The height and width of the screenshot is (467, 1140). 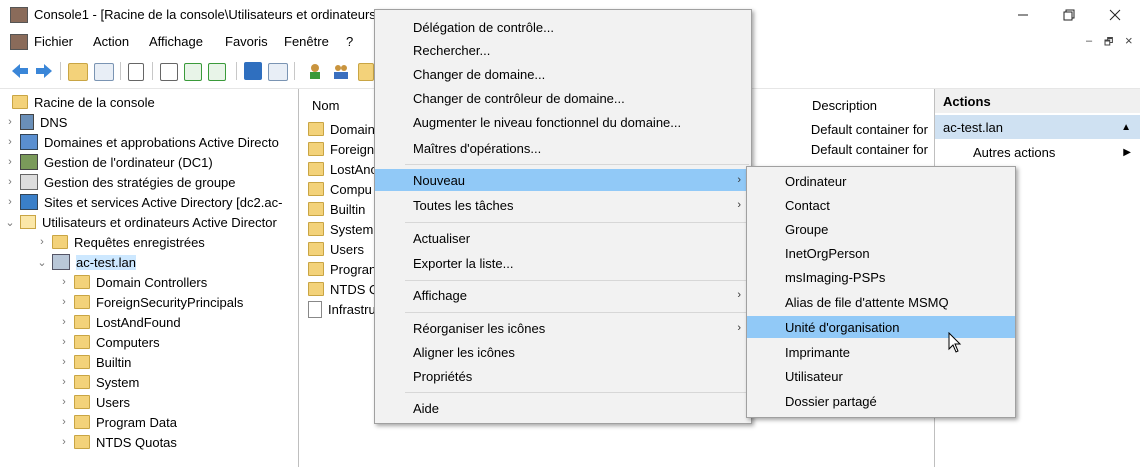 What do you see at coordinates (881, 327) in the screenshot?
I see `submenu-item-unite-organisation: Unité d'organisation` at bounding box center [881, 327].